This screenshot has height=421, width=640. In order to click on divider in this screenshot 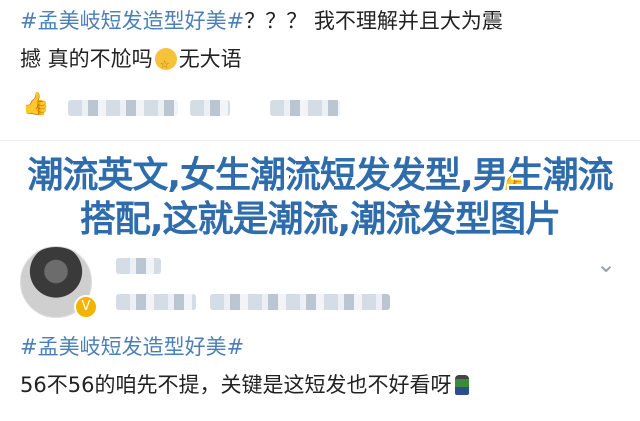, I will do `click(320, 140)`.